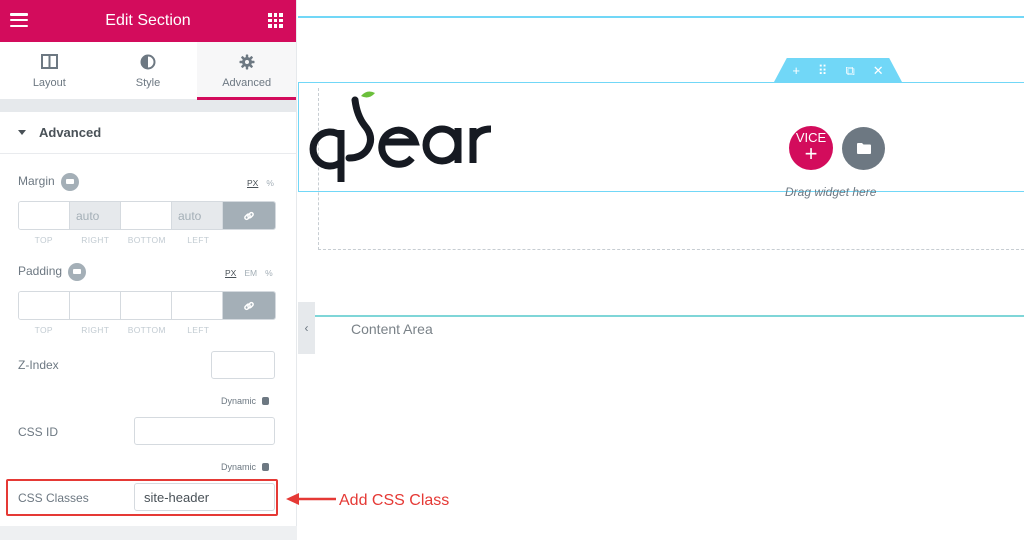 The height and width of the screenshot is (540, 1024). I want to click on z-index-input, so click(243, 365).